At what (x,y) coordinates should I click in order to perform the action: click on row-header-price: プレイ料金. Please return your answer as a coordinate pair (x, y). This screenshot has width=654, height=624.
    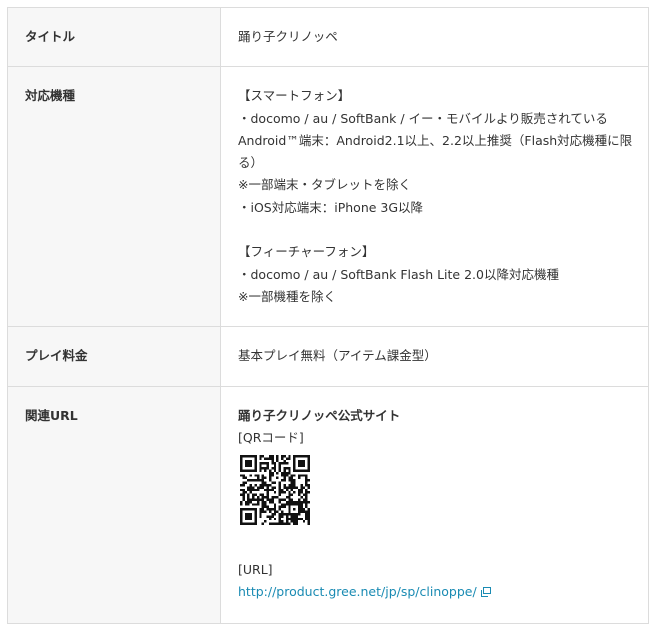
    Looking at the image, I should click on (114, 356).